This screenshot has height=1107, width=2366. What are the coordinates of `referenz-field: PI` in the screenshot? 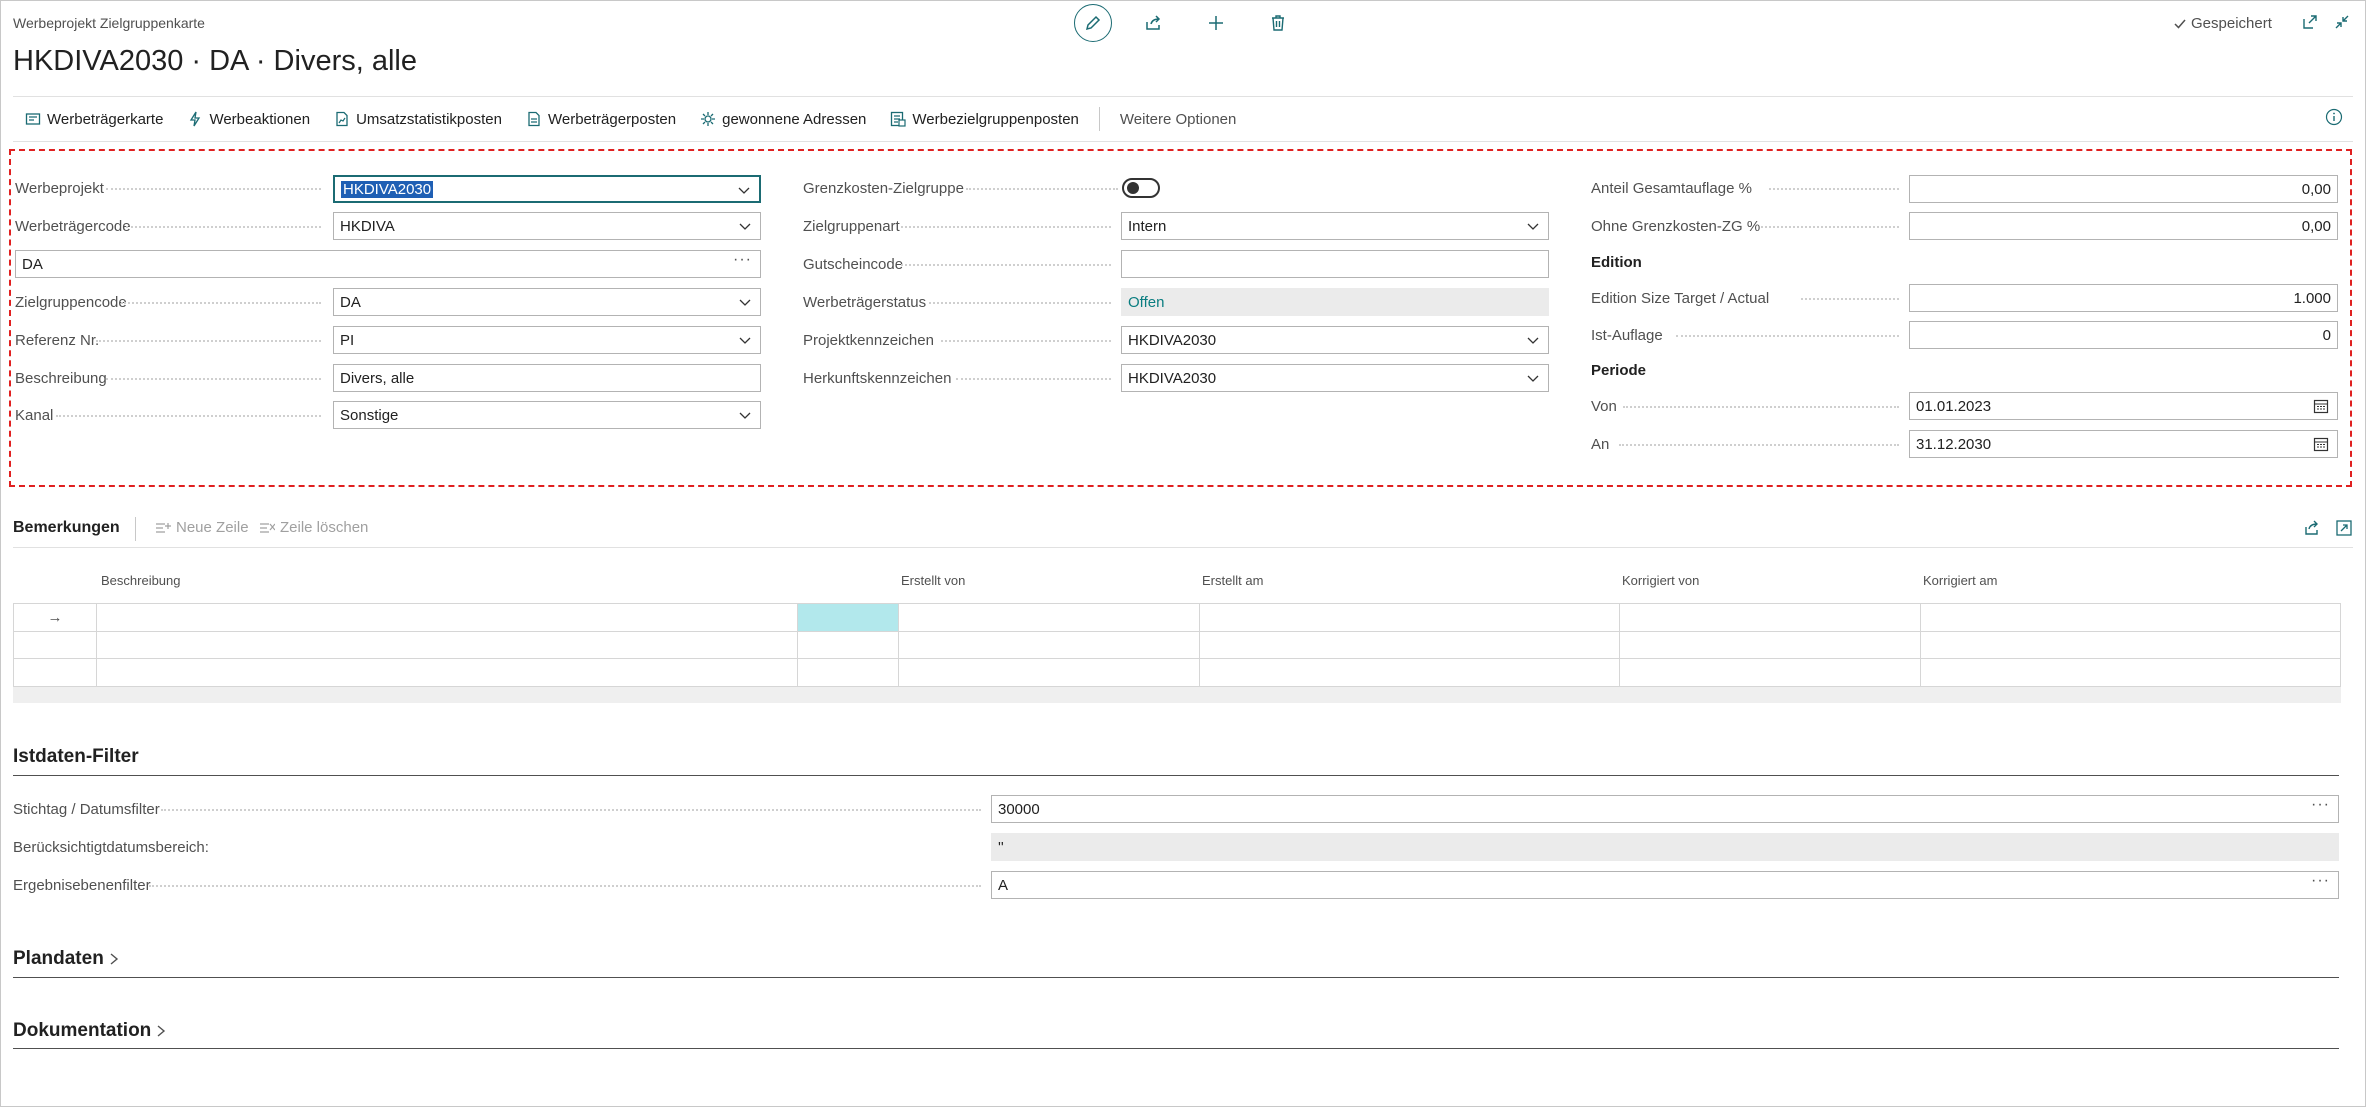 It's located at (547, 340).